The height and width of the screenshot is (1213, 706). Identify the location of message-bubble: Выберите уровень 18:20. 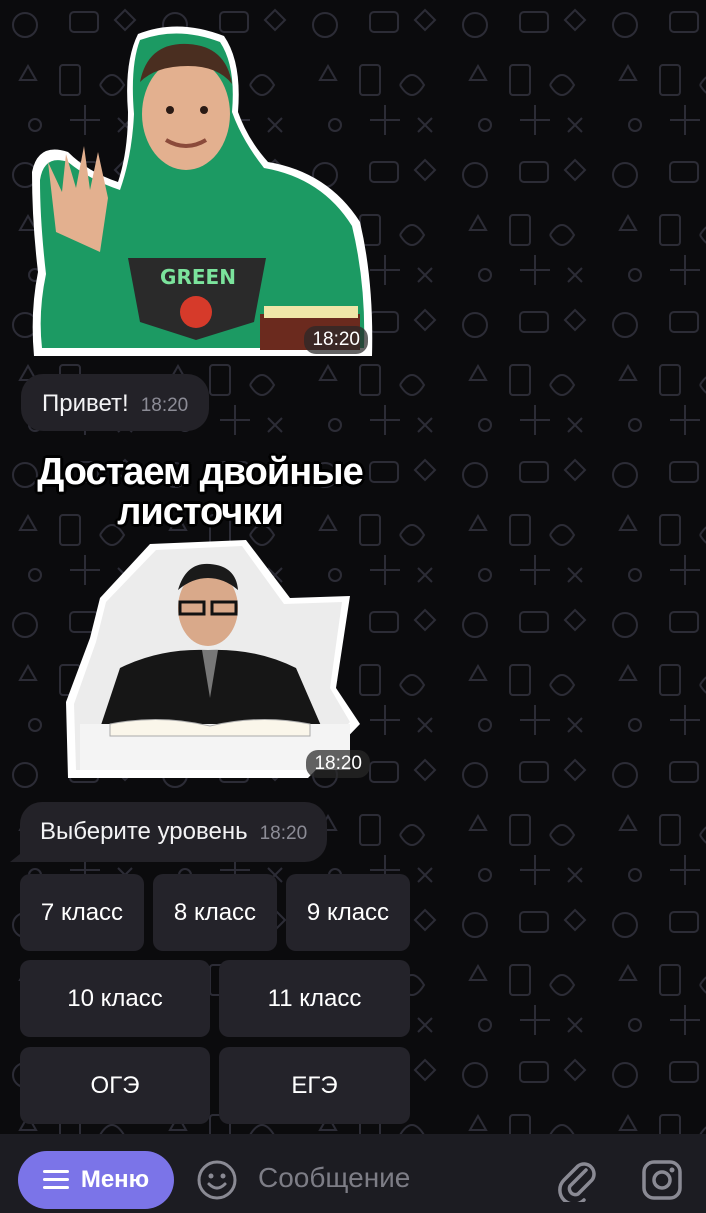
(174, 832).